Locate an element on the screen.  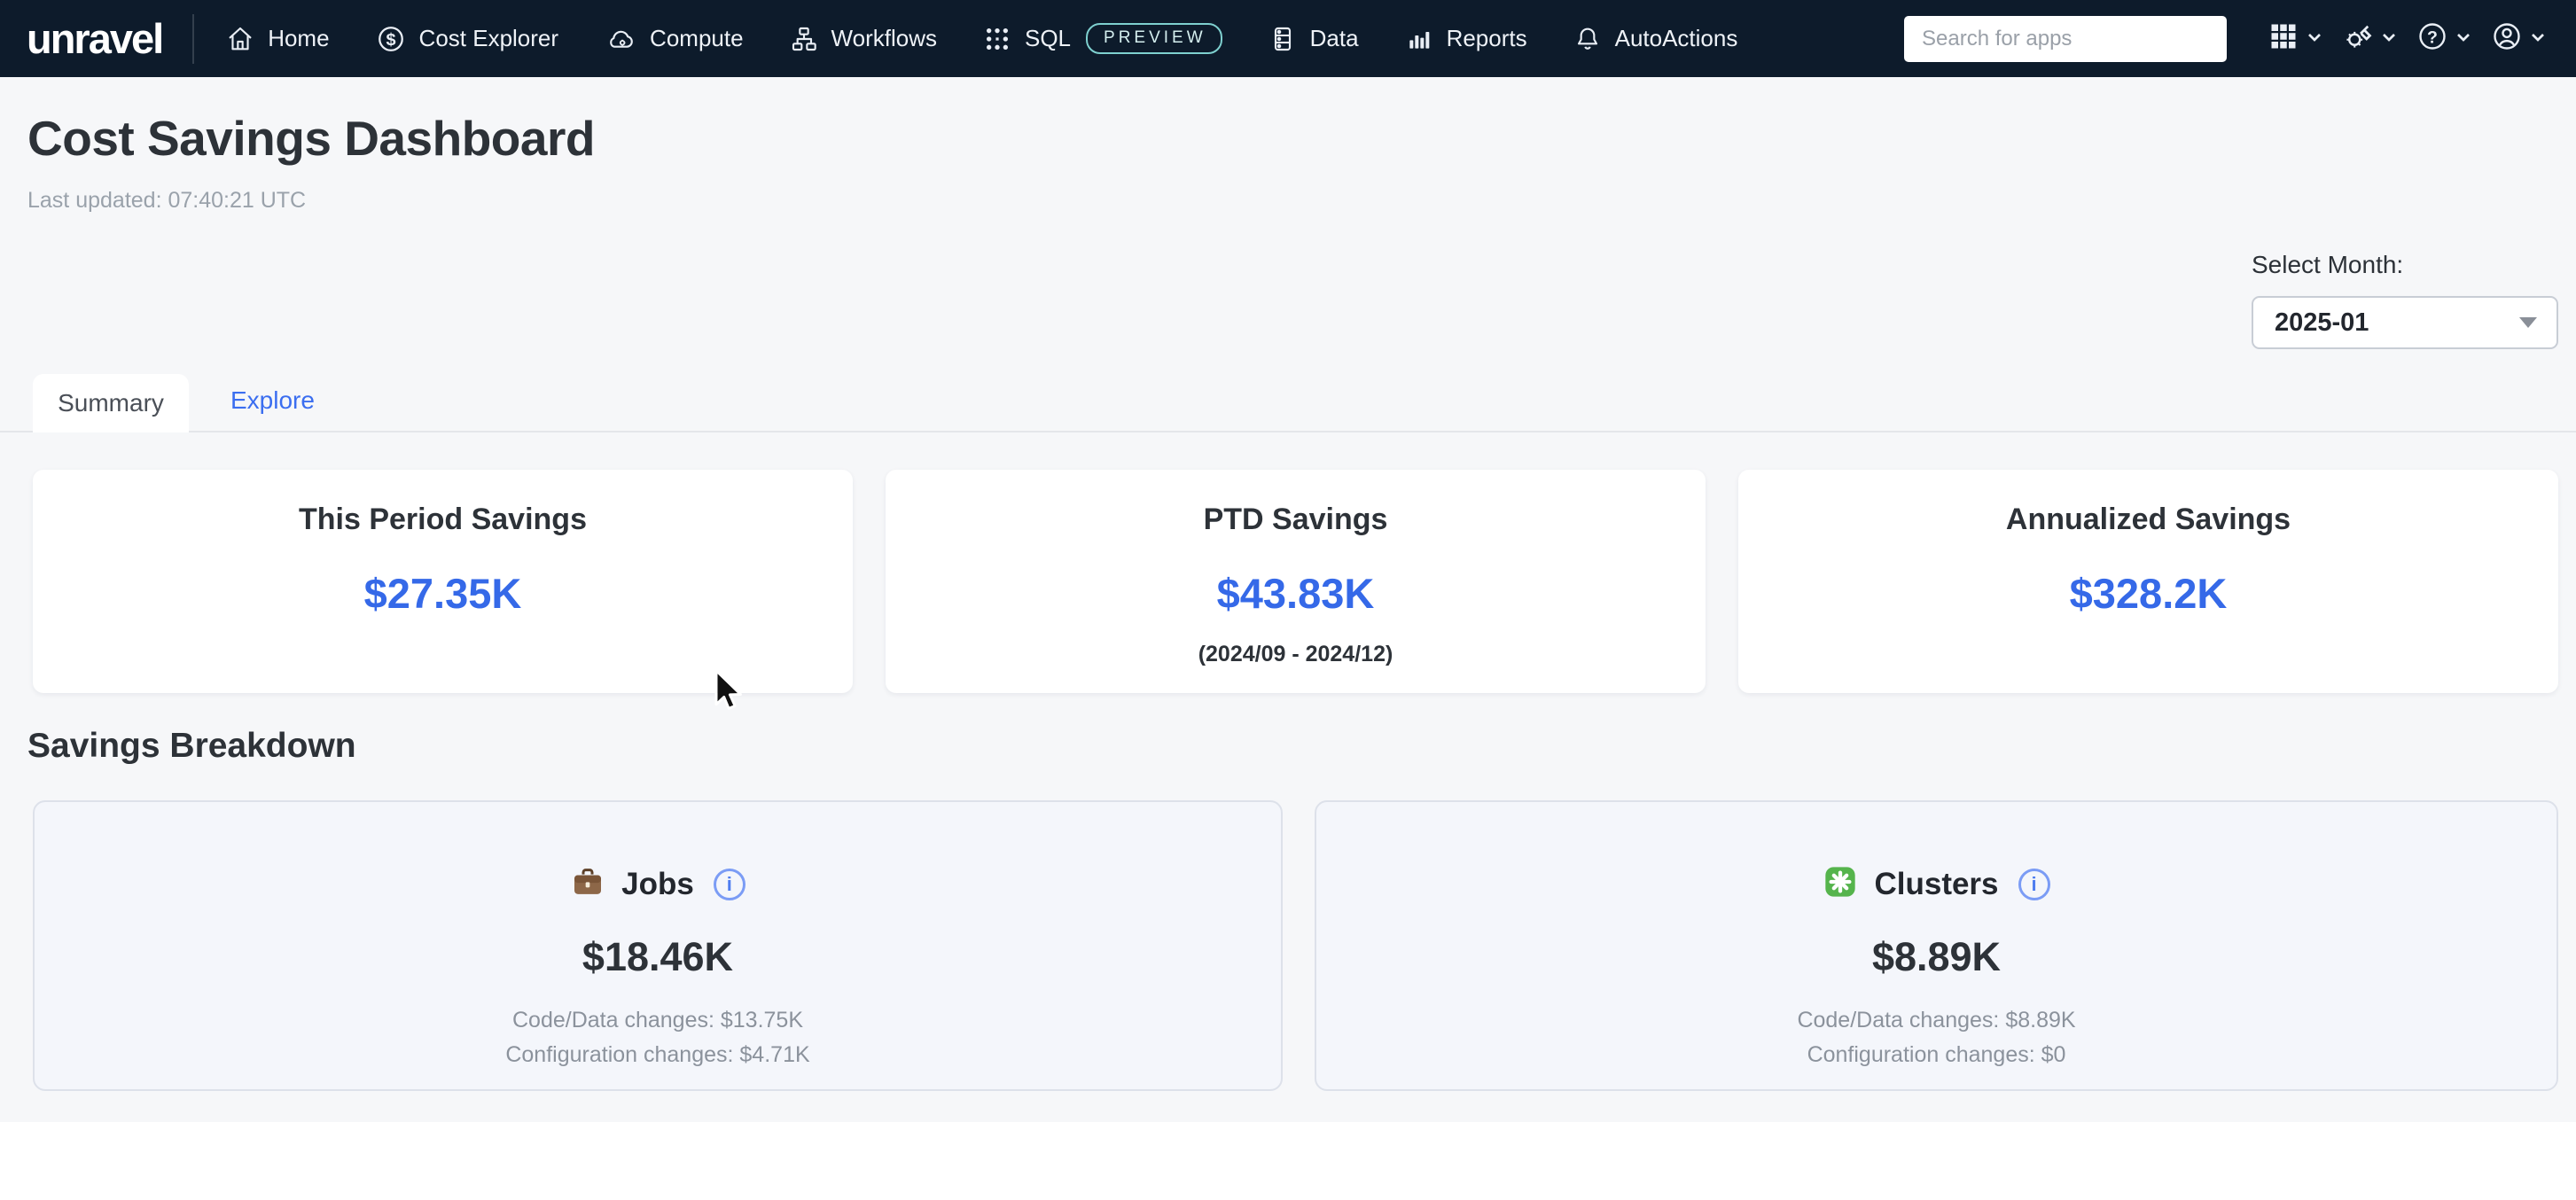
clusters-configuration-changes: Configuration changes: $0 is located at coordinates (1936, 1055).